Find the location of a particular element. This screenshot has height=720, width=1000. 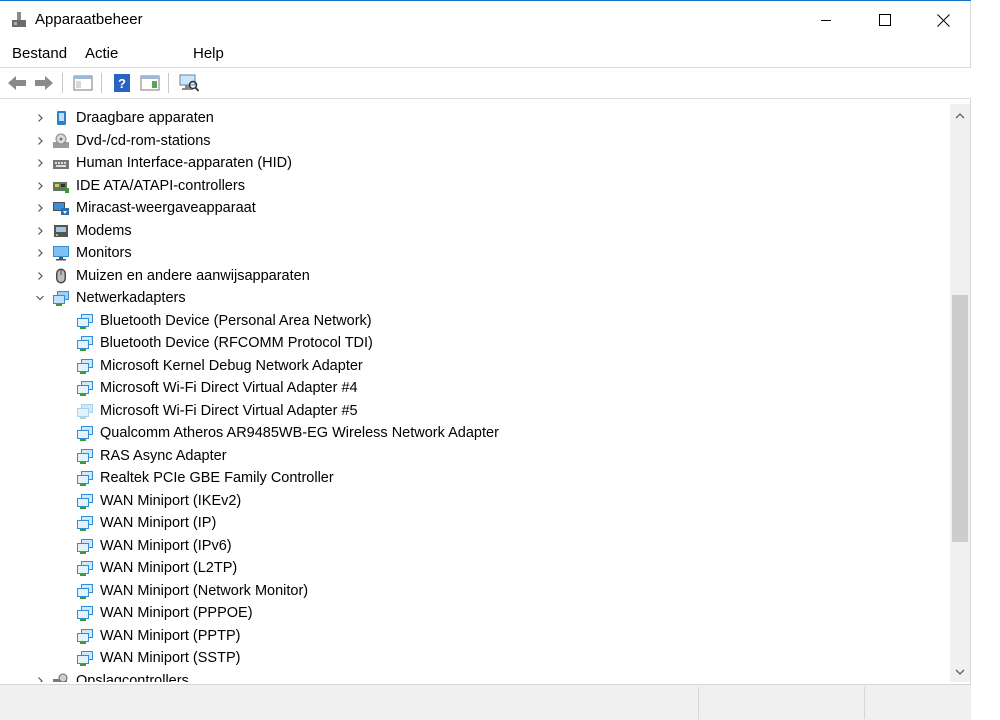

portable-device-icon is located at coordinates (61, 118).